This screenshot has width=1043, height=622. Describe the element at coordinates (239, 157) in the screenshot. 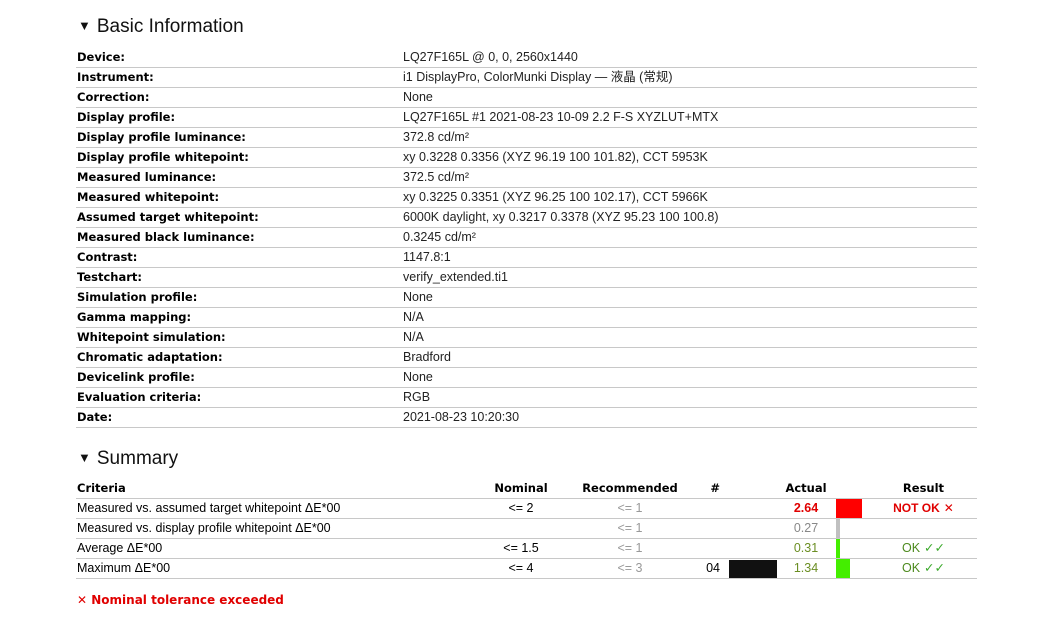

I see `info-label: Display profile whitepoint:` at that location.